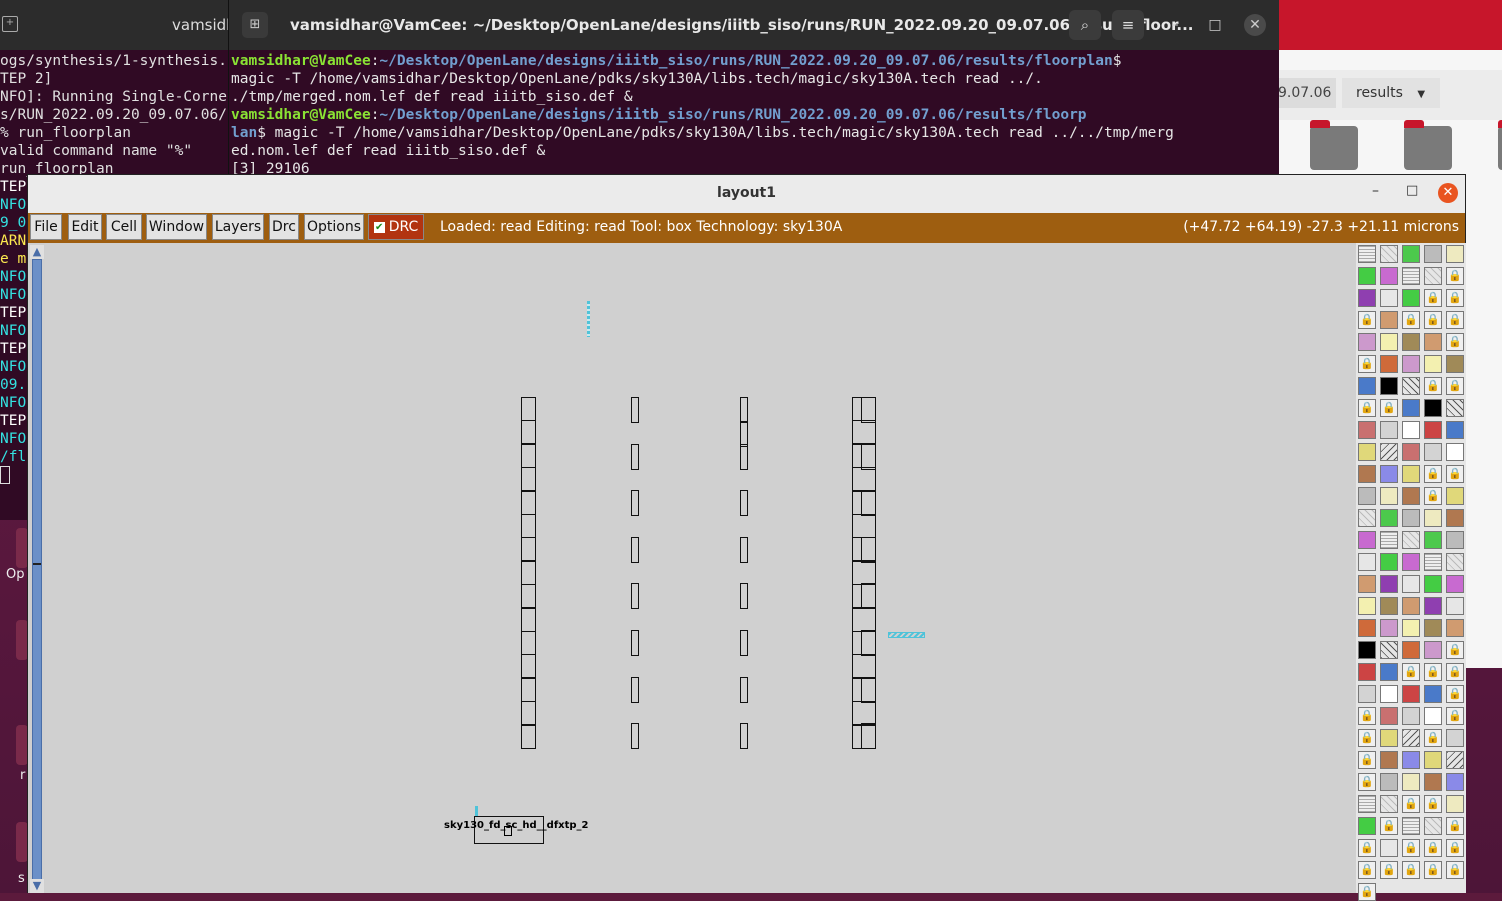  I want to click on breadcrumb-run: 9.07.06, so click(1307, 93).